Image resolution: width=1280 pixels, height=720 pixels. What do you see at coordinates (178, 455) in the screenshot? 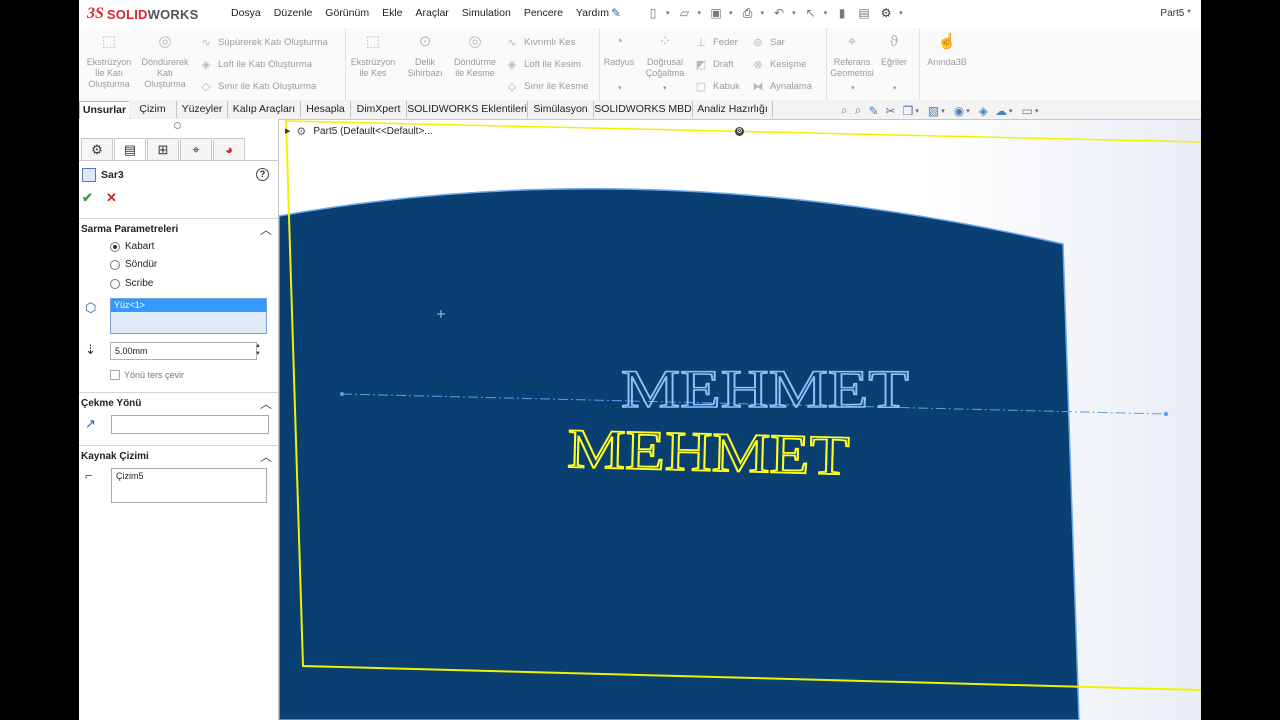
I see `section-source-sketch: Kaynak Çizimi ︿` at bounding box center [178, 455].